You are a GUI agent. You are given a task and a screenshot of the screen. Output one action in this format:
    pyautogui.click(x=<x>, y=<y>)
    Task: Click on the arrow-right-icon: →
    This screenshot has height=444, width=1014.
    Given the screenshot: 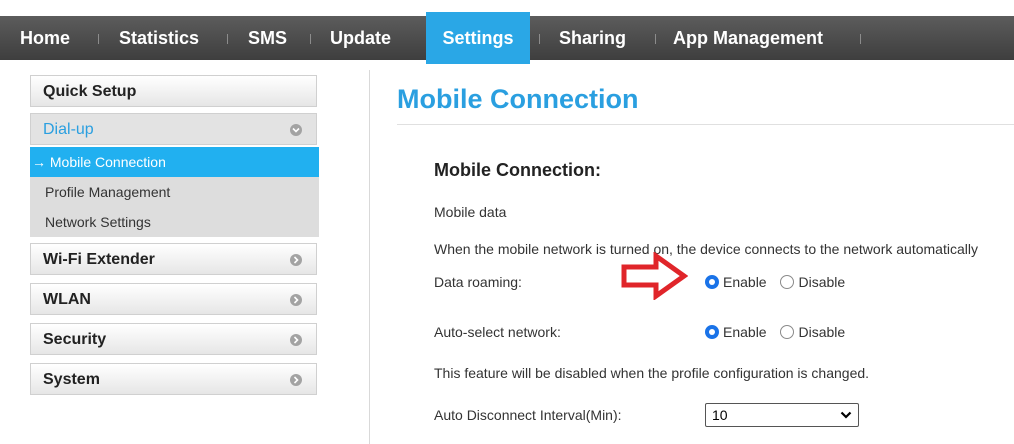 What is the action you would take?
    pyautogui.click(x=39, y=162)
    